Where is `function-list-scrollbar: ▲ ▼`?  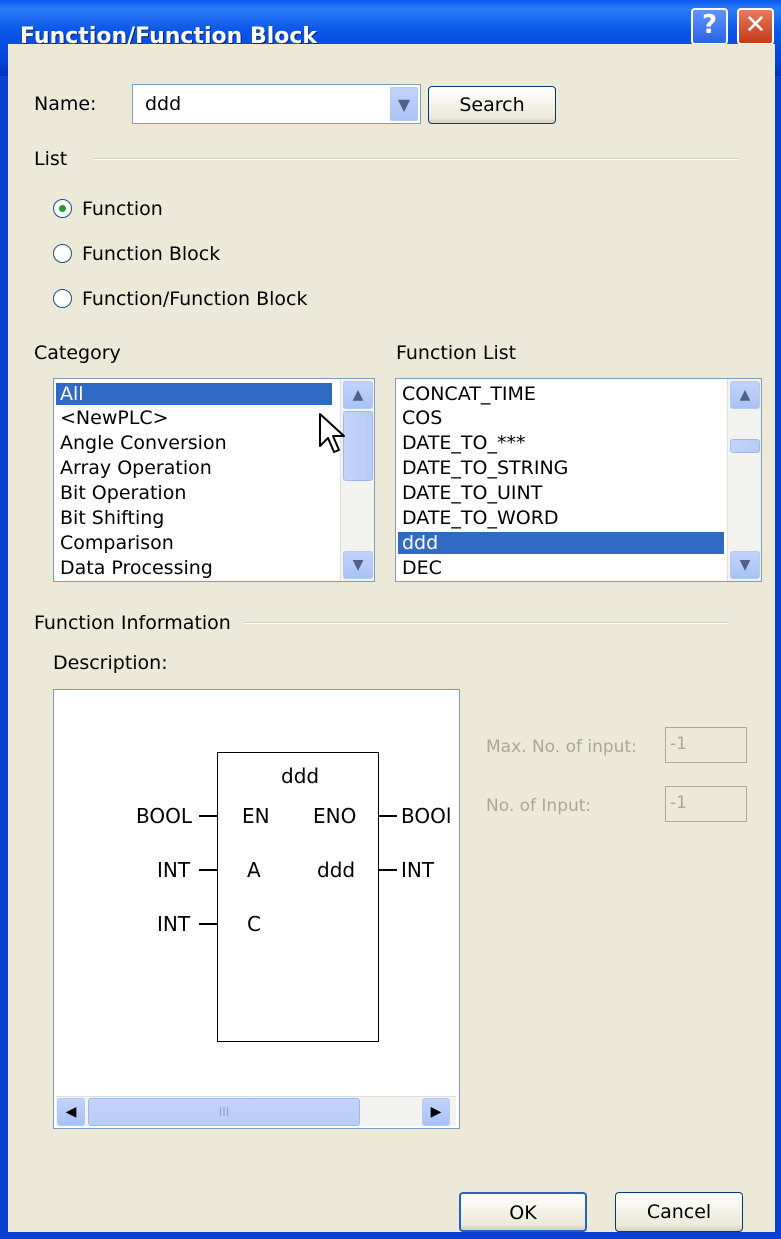
function-list-scrollbar: ▲ ▼ is located at coordinates (744, 480).